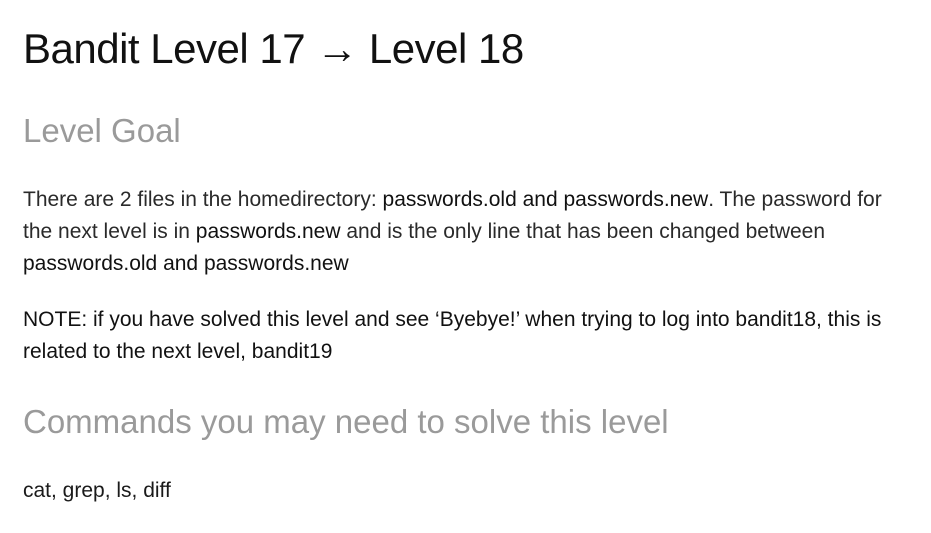 The width and height of the screenshot is (931, 533). What do you see at coordinates (545, 199) in the screenshot?
I see `goal-files-code: passwords.old and passwords.new` at bounding box center [545, 199].